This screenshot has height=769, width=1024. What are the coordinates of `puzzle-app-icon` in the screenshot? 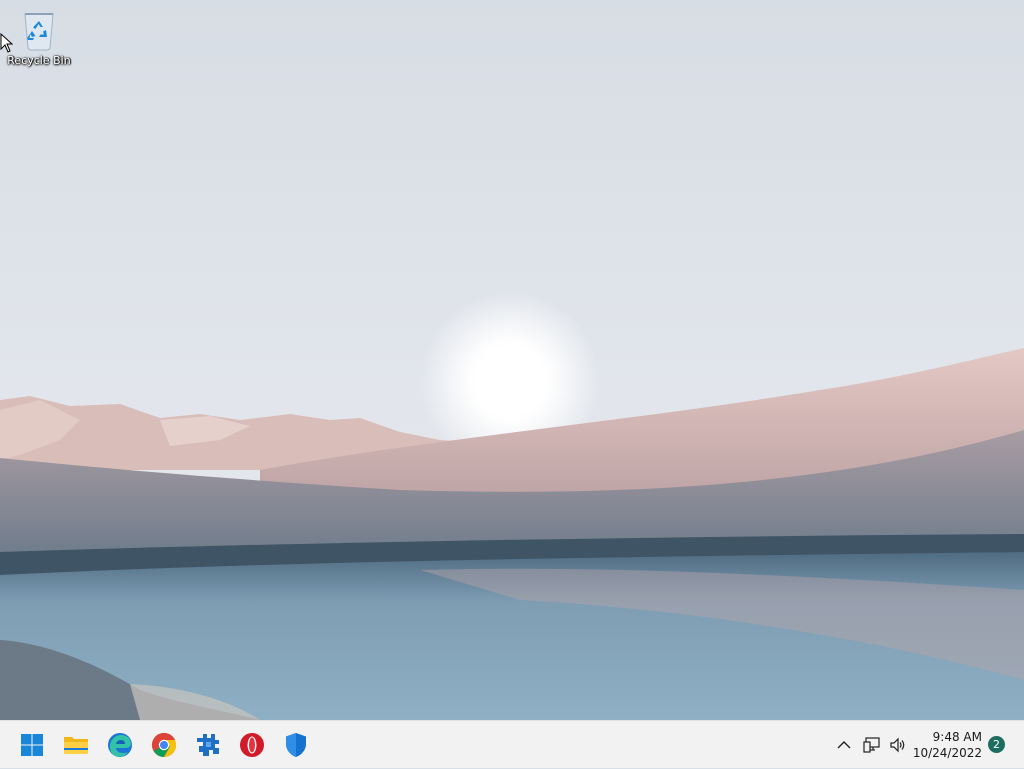 It's located at (208, 745).